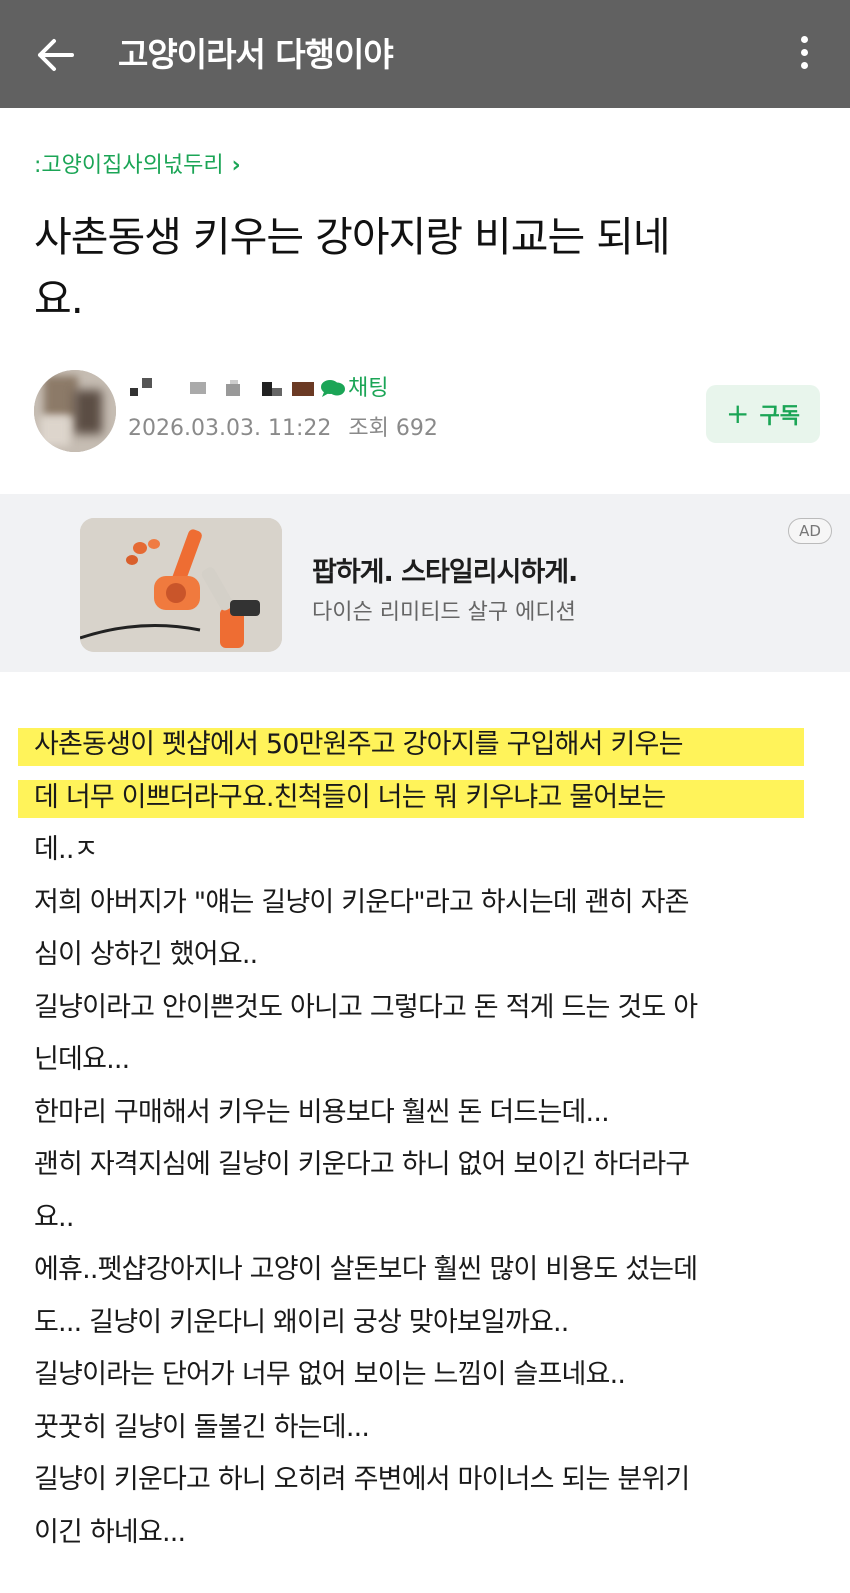 This screenshot has height=1593, width=850. What do you see at coordinates (393, 428) in the screenshot?
I see `post-views: 조회 692` at bounding box center [393, 428].